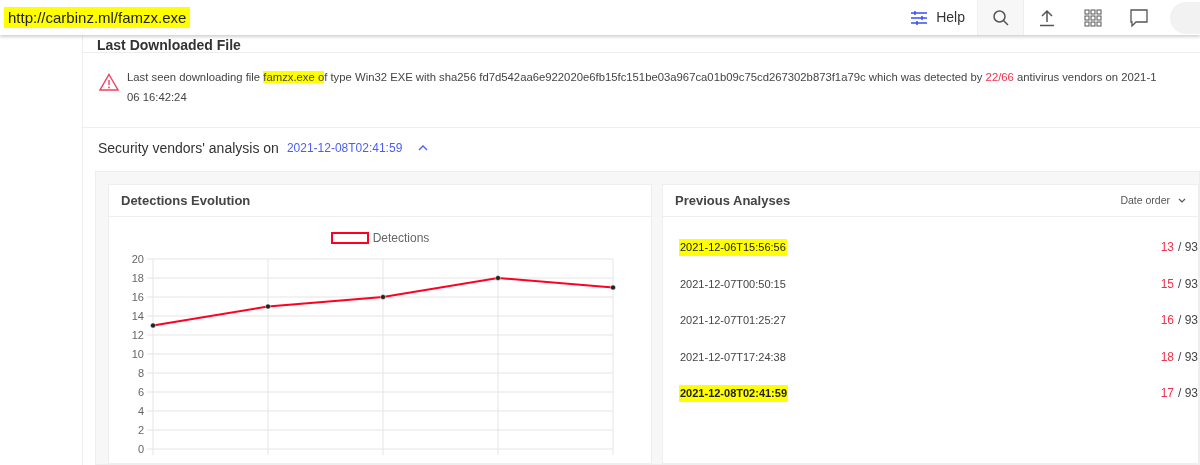  Describe the element at coordinates (140, 449) in the screenshot. I see `y-tick-label: 0` at that location.